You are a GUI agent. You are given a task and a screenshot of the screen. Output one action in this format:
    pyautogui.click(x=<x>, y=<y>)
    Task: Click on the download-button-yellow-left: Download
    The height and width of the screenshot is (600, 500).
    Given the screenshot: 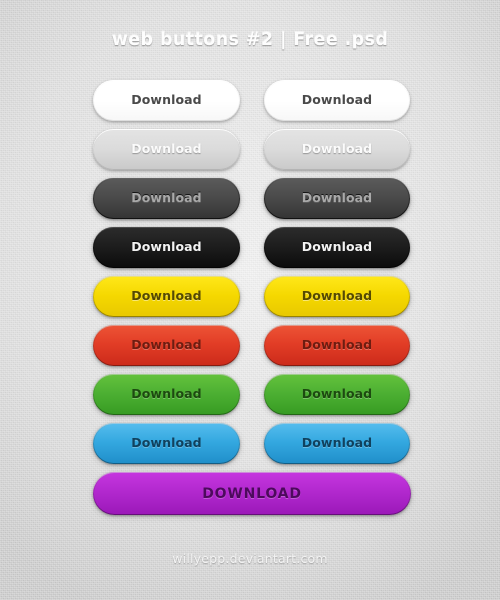 What is the action you would take?
    pyautogui.click(x=166, y=296)
    